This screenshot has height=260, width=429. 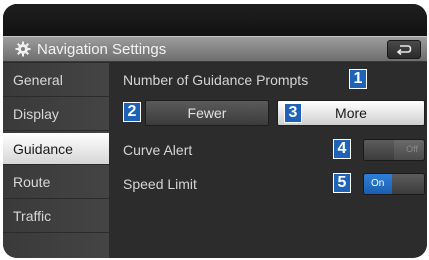 What do you see at coordinates (32, 181) in the screenshot?
I see `sidebar-item-label: Route` at bounding box center [32, 181].